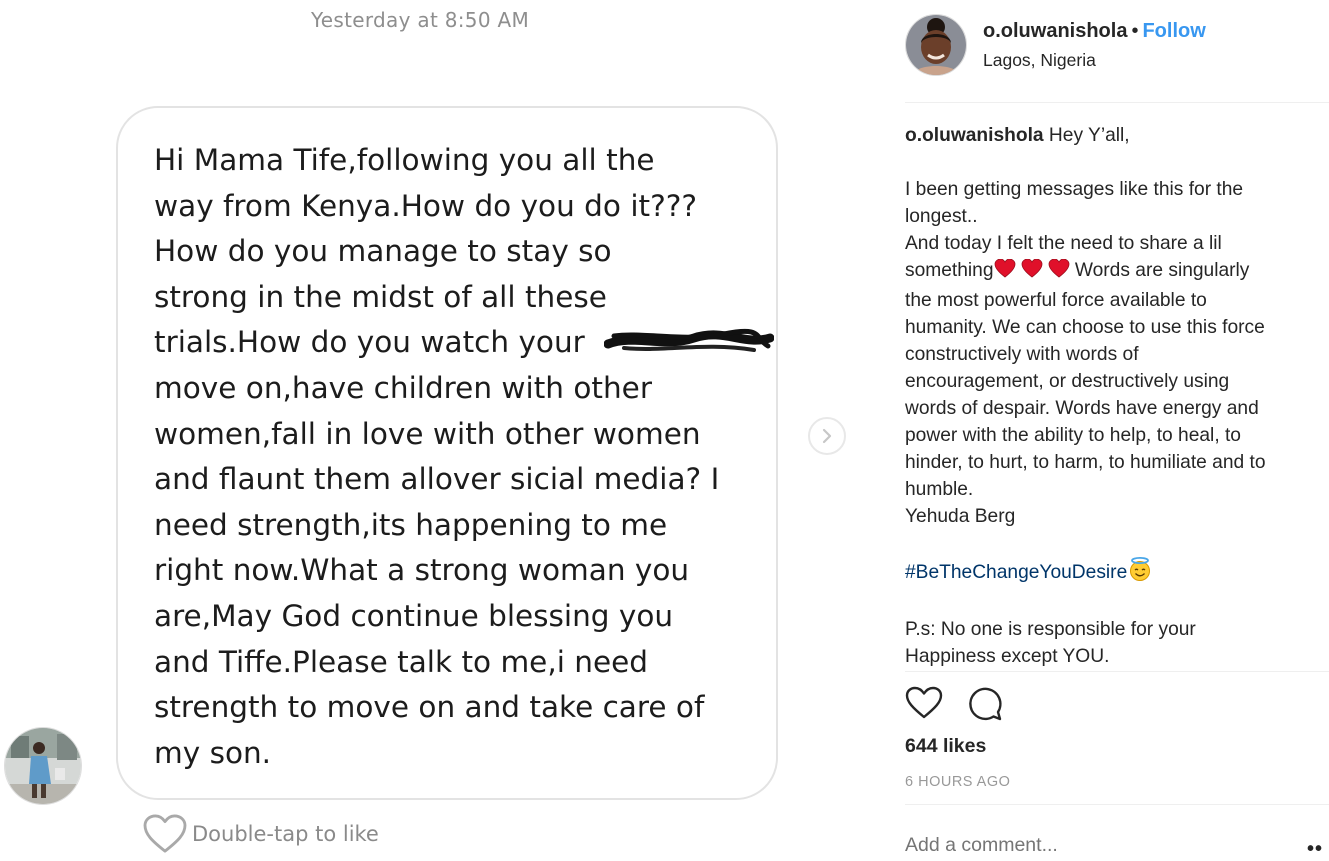  I want to click on poster-avatar, so click(936, 45).